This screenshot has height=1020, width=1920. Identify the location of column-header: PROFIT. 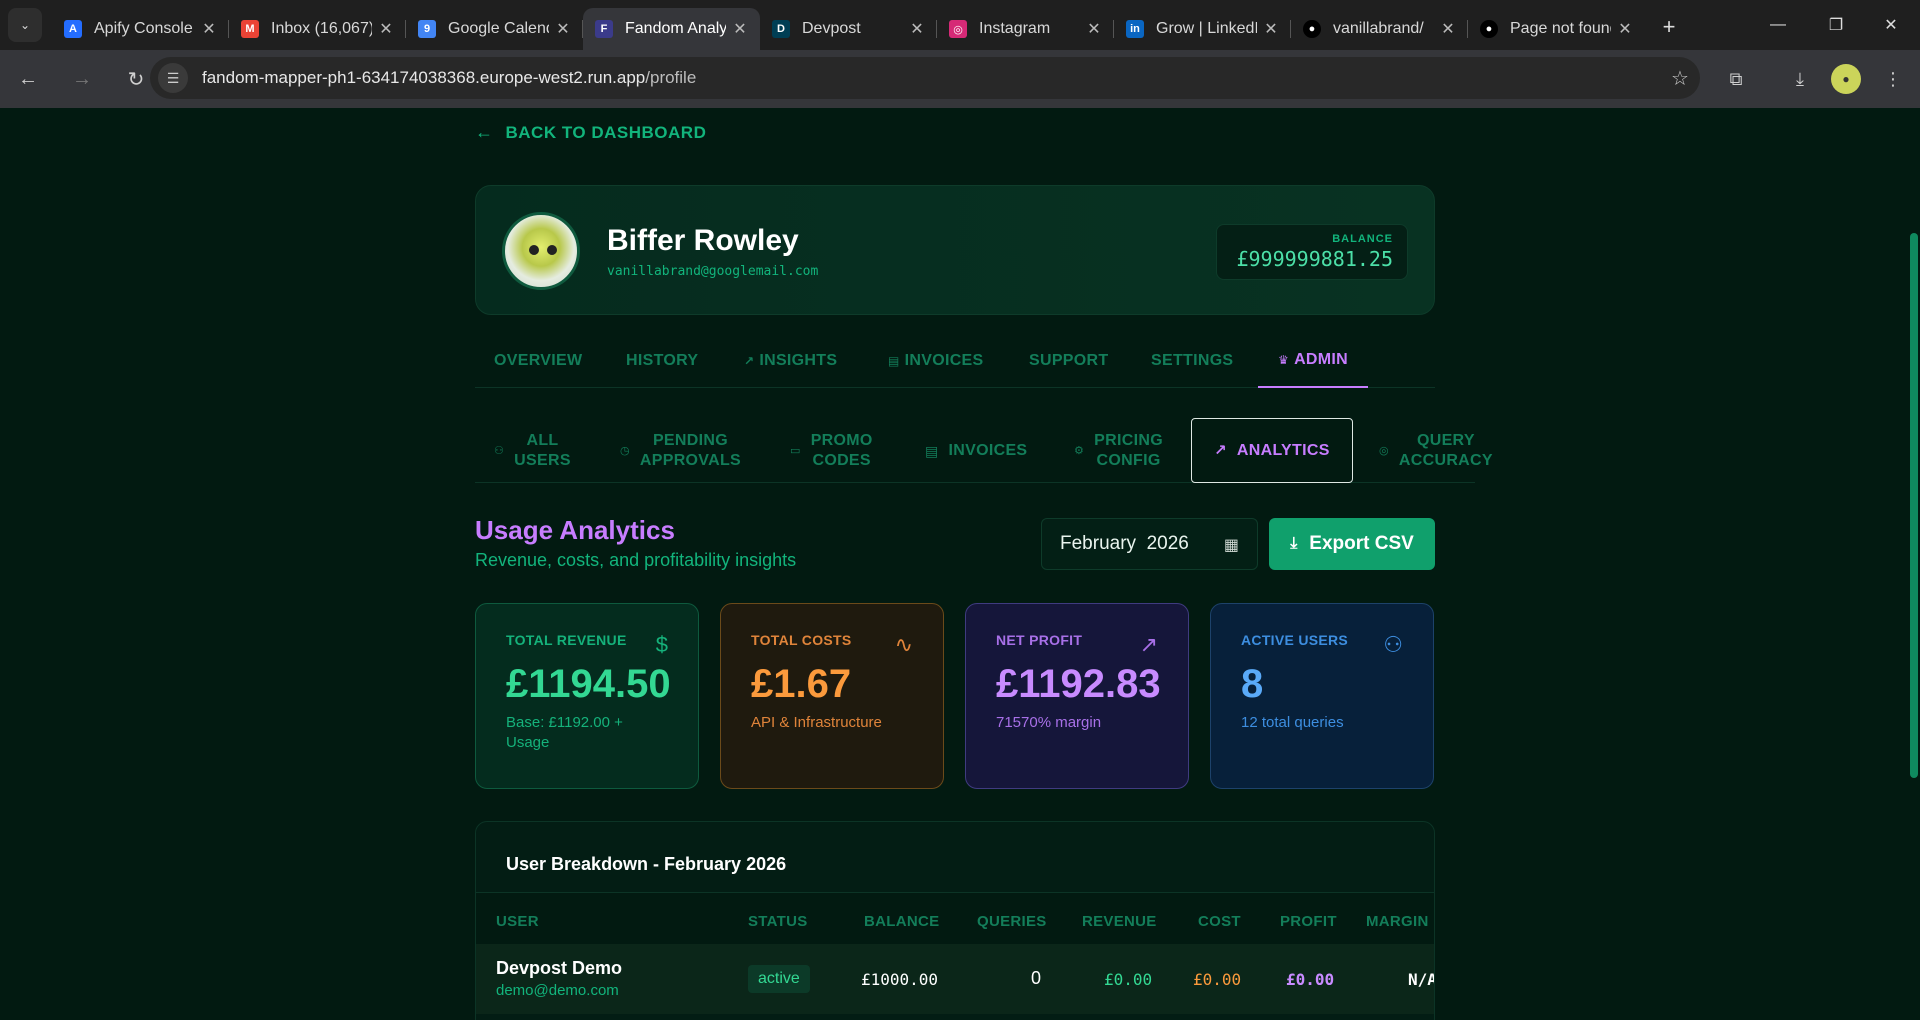
(1308, 921).